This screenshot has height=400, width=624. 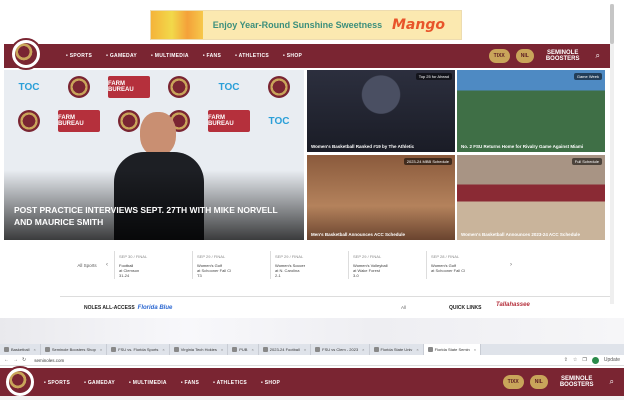 I want to click on score-value: 2-1, so click(x=278, y=275).